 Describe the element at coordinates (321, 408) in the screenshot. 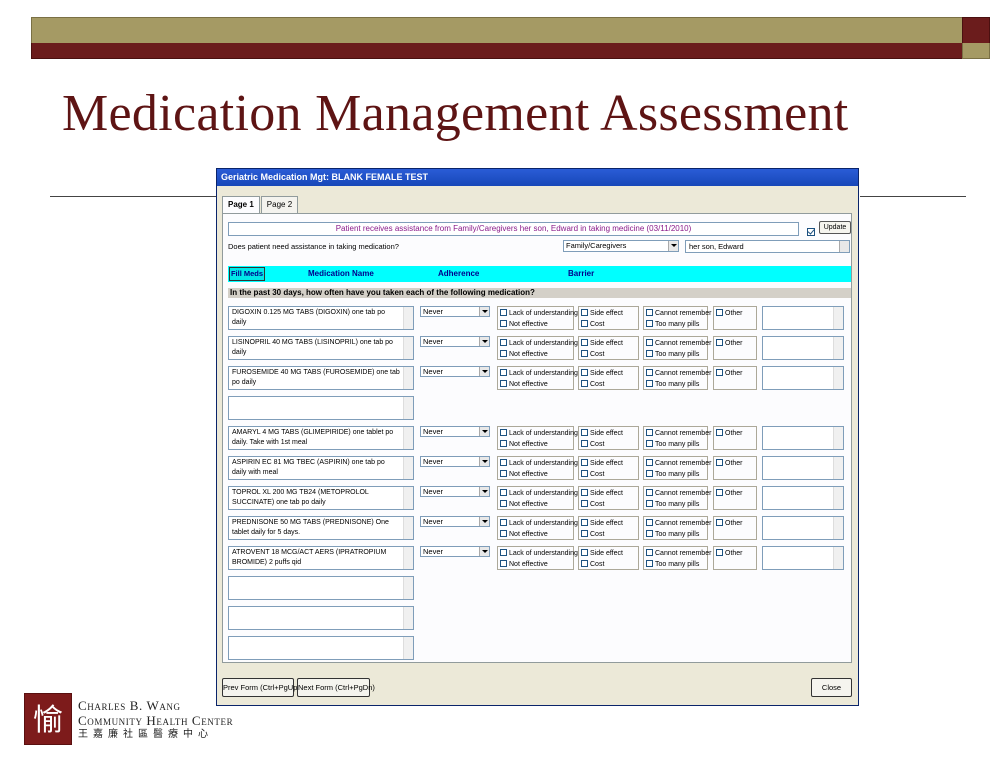

I see `medication-name-field` at that location.